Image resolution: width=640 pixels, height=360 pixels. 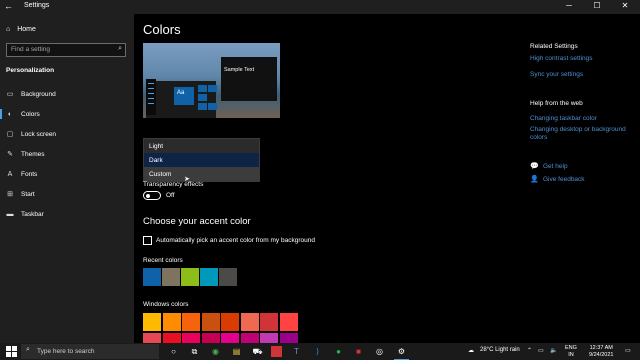 What do you see at coordinates (338, 351) in the screenshot?
I see `spotify-icon: ●` at bounding box center [338, 351].